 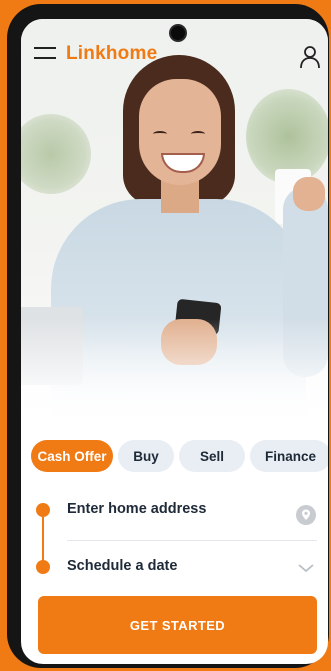 I want to click on plant-left, so click(x=56, y=154).